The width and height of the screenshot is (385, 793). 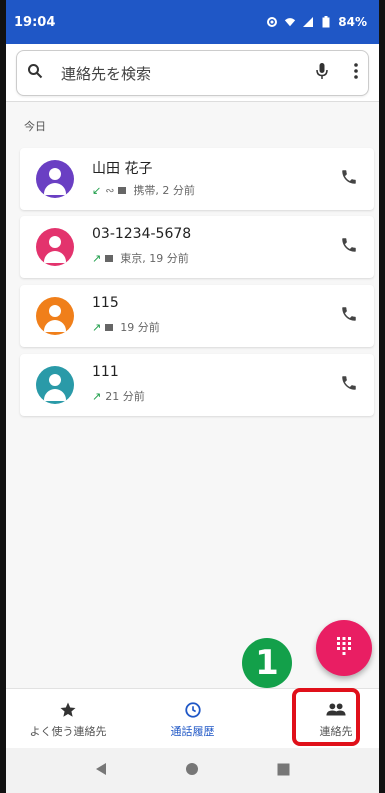 I want to click on call-detail: ↗ 東京, 19 分前, so click(x=140, y=258).